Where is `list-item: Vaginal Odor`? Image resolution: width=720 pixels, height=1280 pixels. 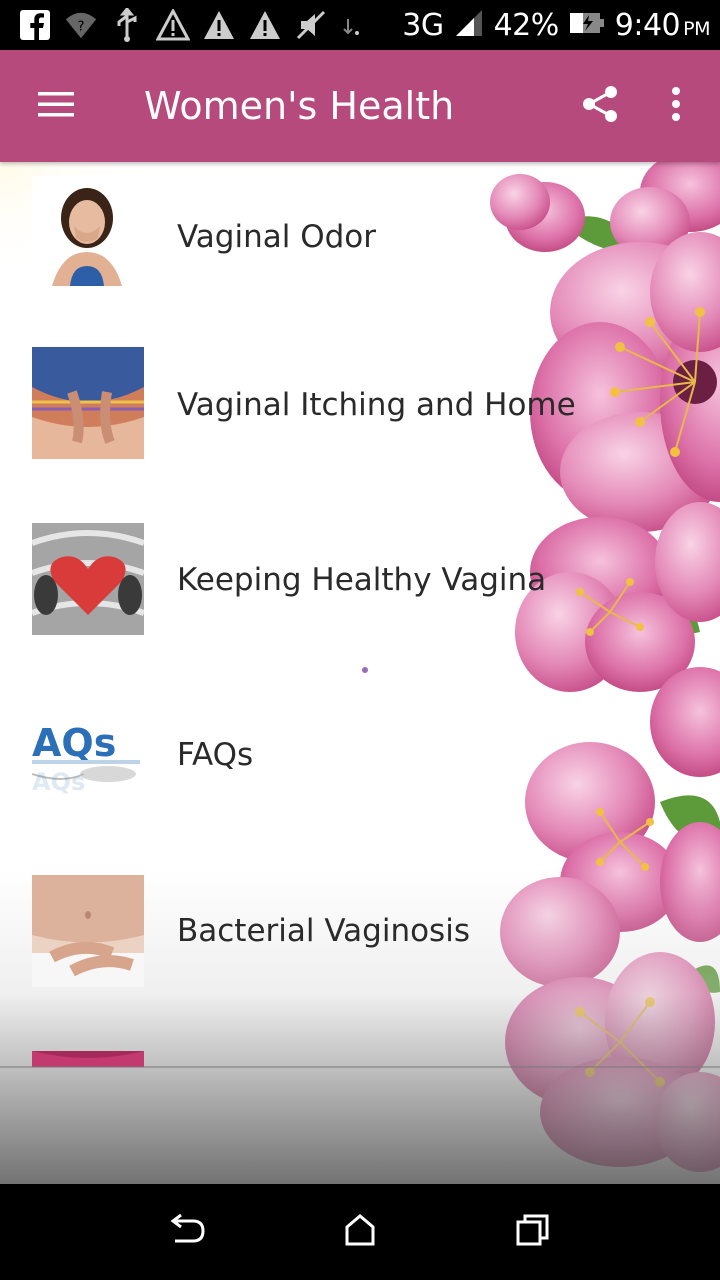
list-item: Vaginal Odor is located at coordinates (360, 237).